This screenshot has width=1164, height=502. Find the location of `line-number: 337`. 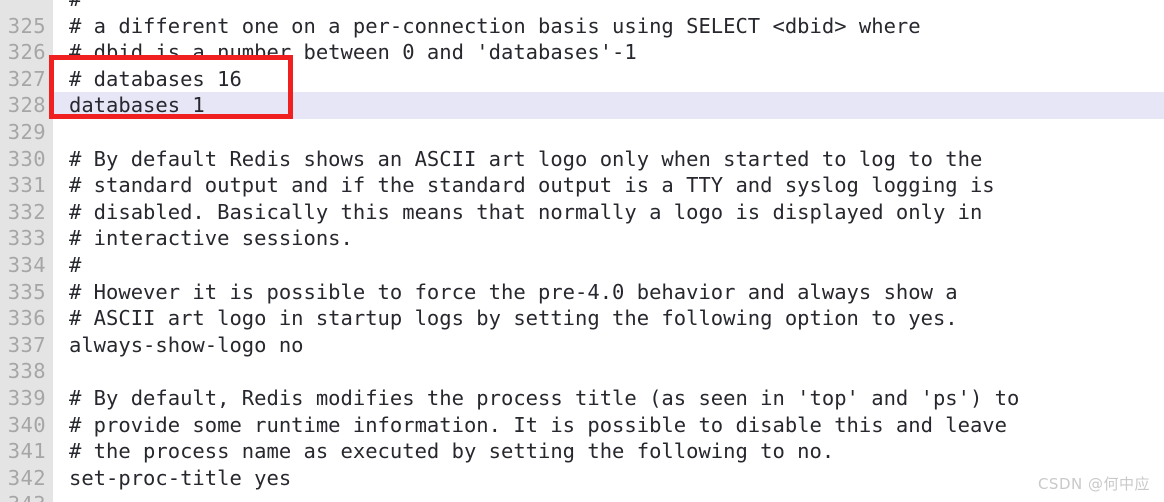

line-number: 337 is located at coordinates (26, 344).